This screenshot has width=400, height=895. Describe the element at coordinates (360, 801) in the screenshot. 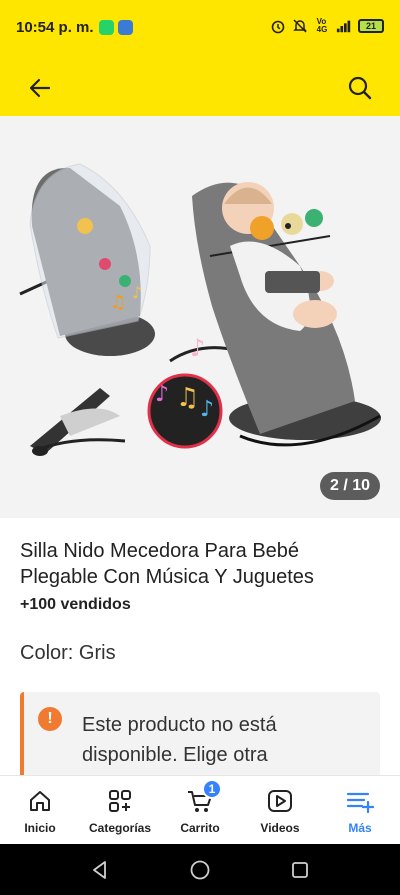

I see `more-icon` at that location.